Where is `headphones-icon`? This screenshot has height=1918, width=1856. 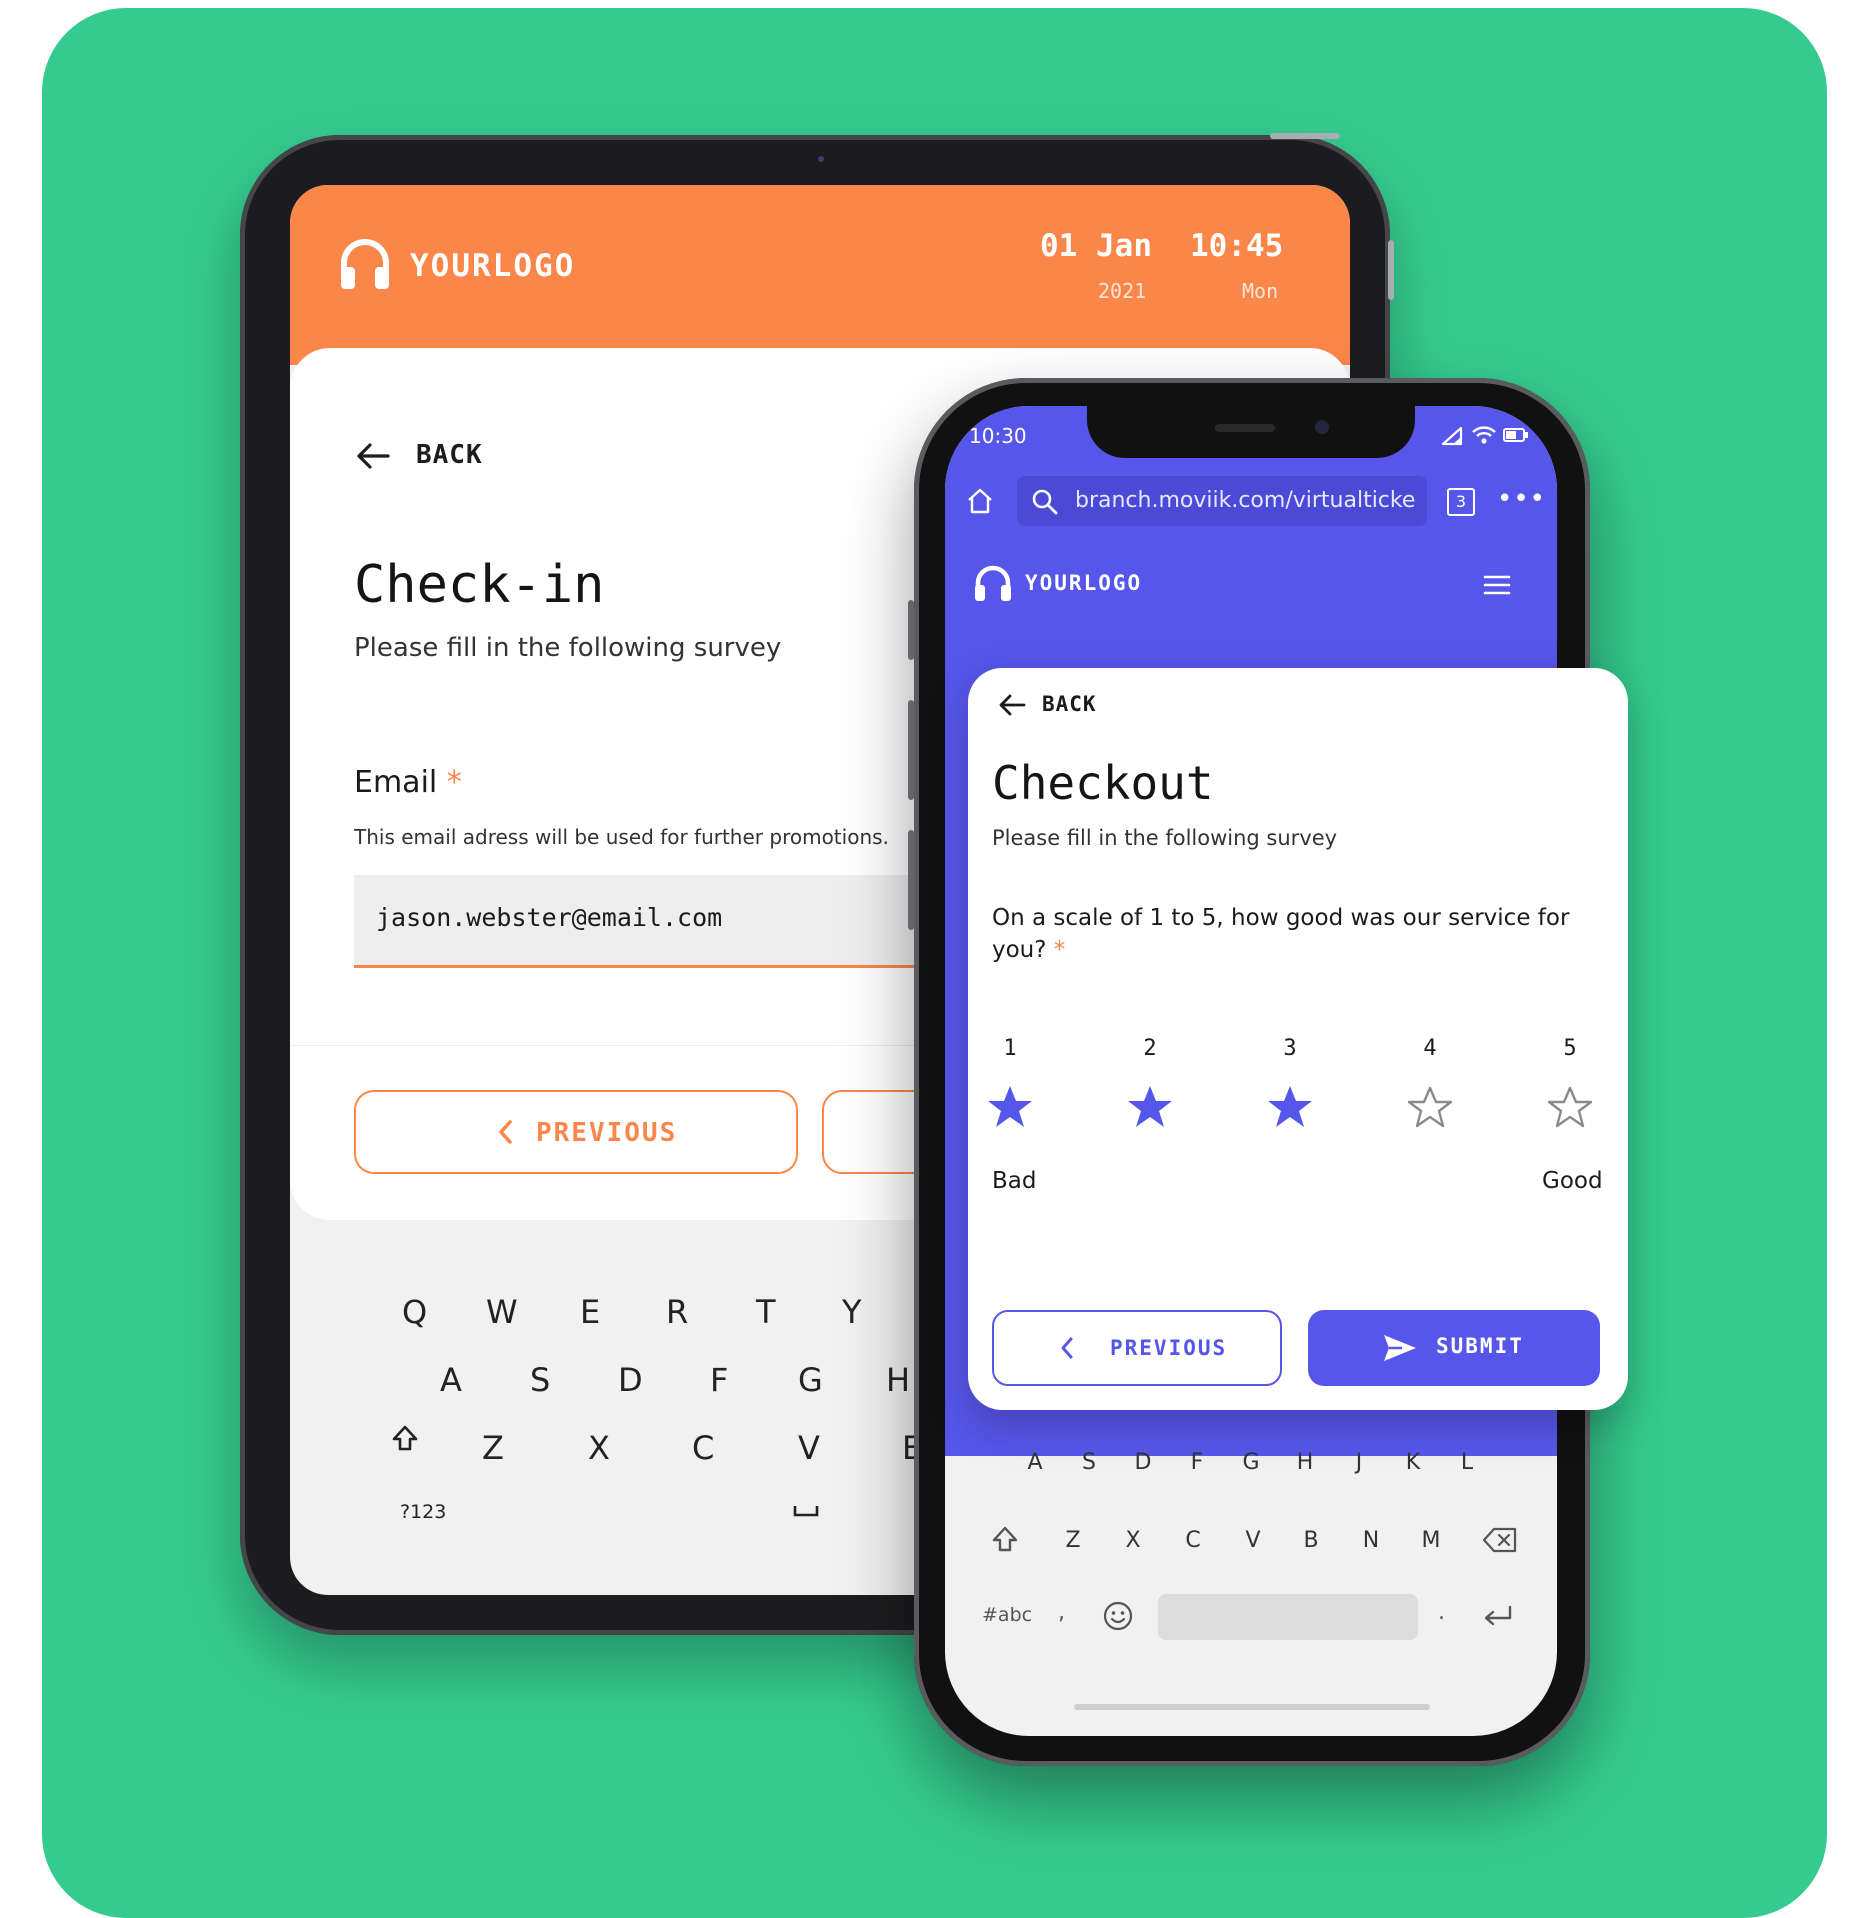
headphones-icon is located at coordinates (993, 583).